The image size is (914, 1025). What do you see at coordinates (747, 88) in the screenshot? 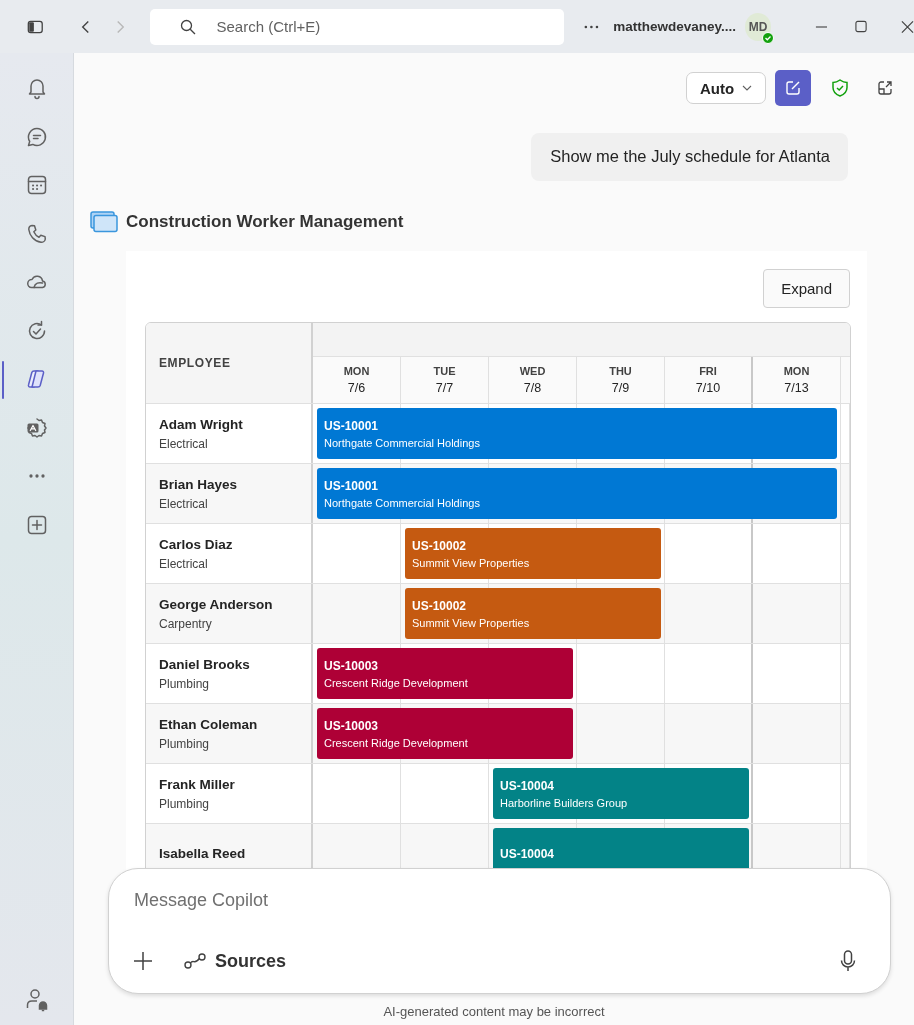
I see `chevron-down-icon` at bounding box center [747, 88].